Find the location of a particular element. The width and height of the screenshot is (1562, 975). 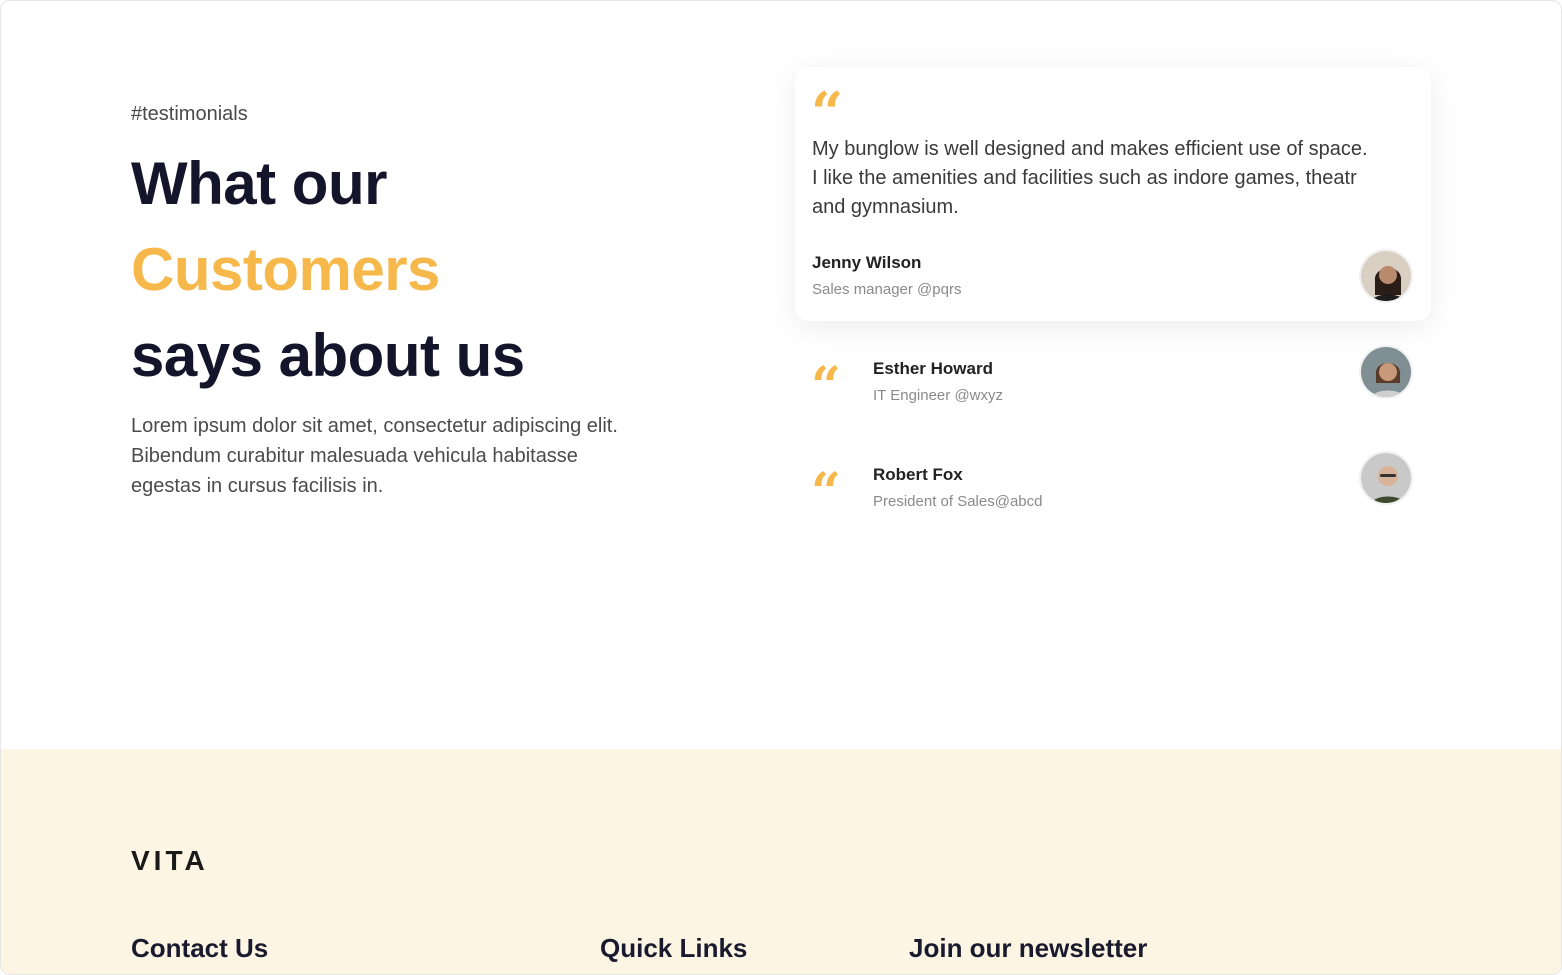

testimonial-author-role: President of Sales@abcd is located at coordinates (958, 501).